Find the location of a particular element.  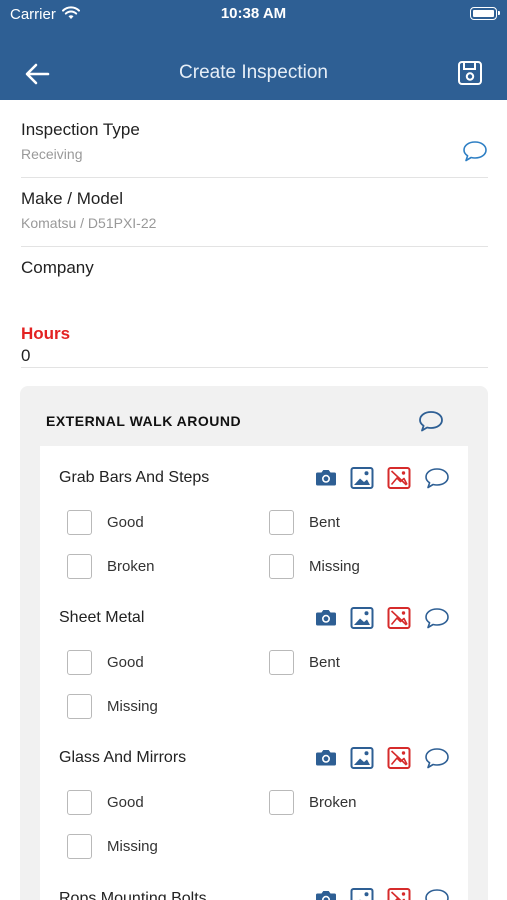

status-time: 10:38 AM is located at coordinates (253, 13).